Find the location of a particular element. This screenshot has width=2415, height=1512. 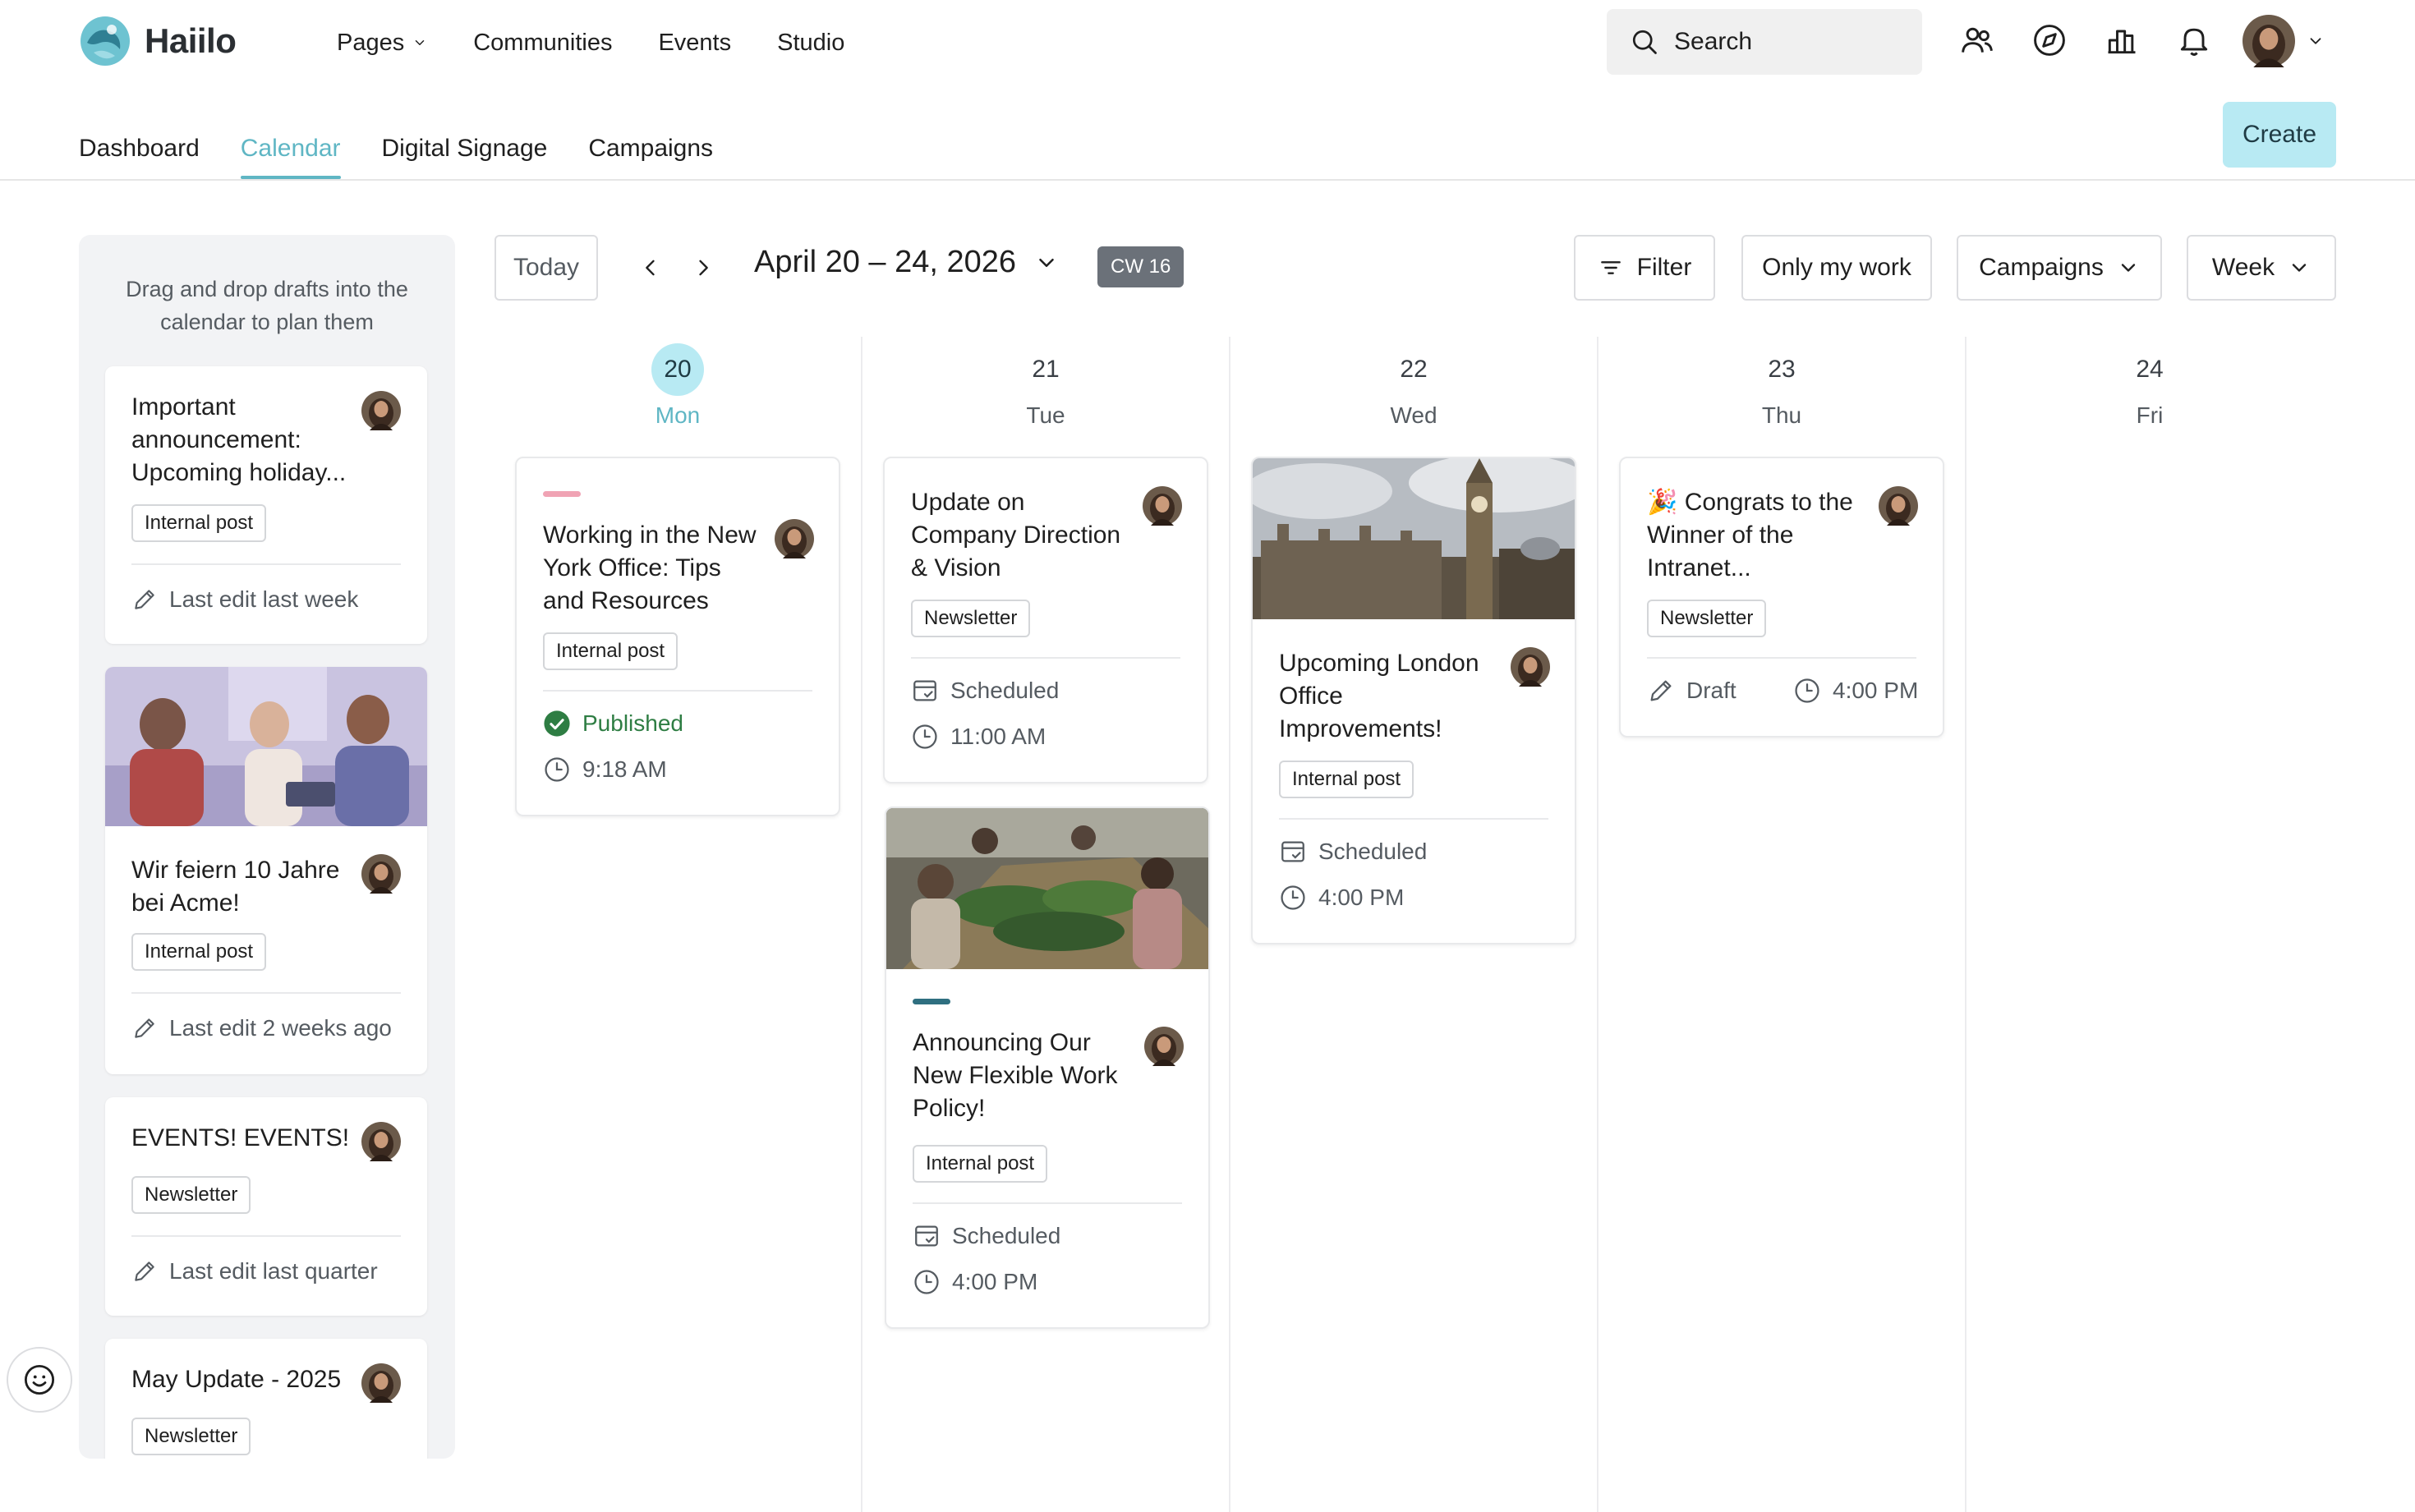

search-box is located at coordinates (1765, 42).